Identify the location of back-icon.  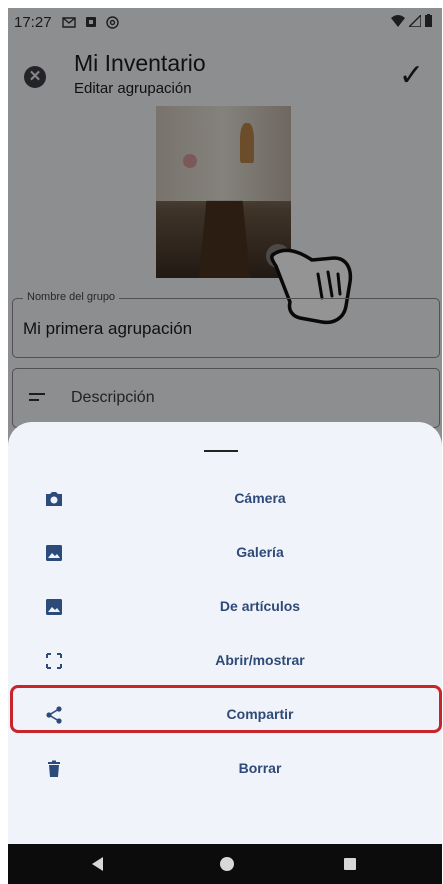
(97, 864).